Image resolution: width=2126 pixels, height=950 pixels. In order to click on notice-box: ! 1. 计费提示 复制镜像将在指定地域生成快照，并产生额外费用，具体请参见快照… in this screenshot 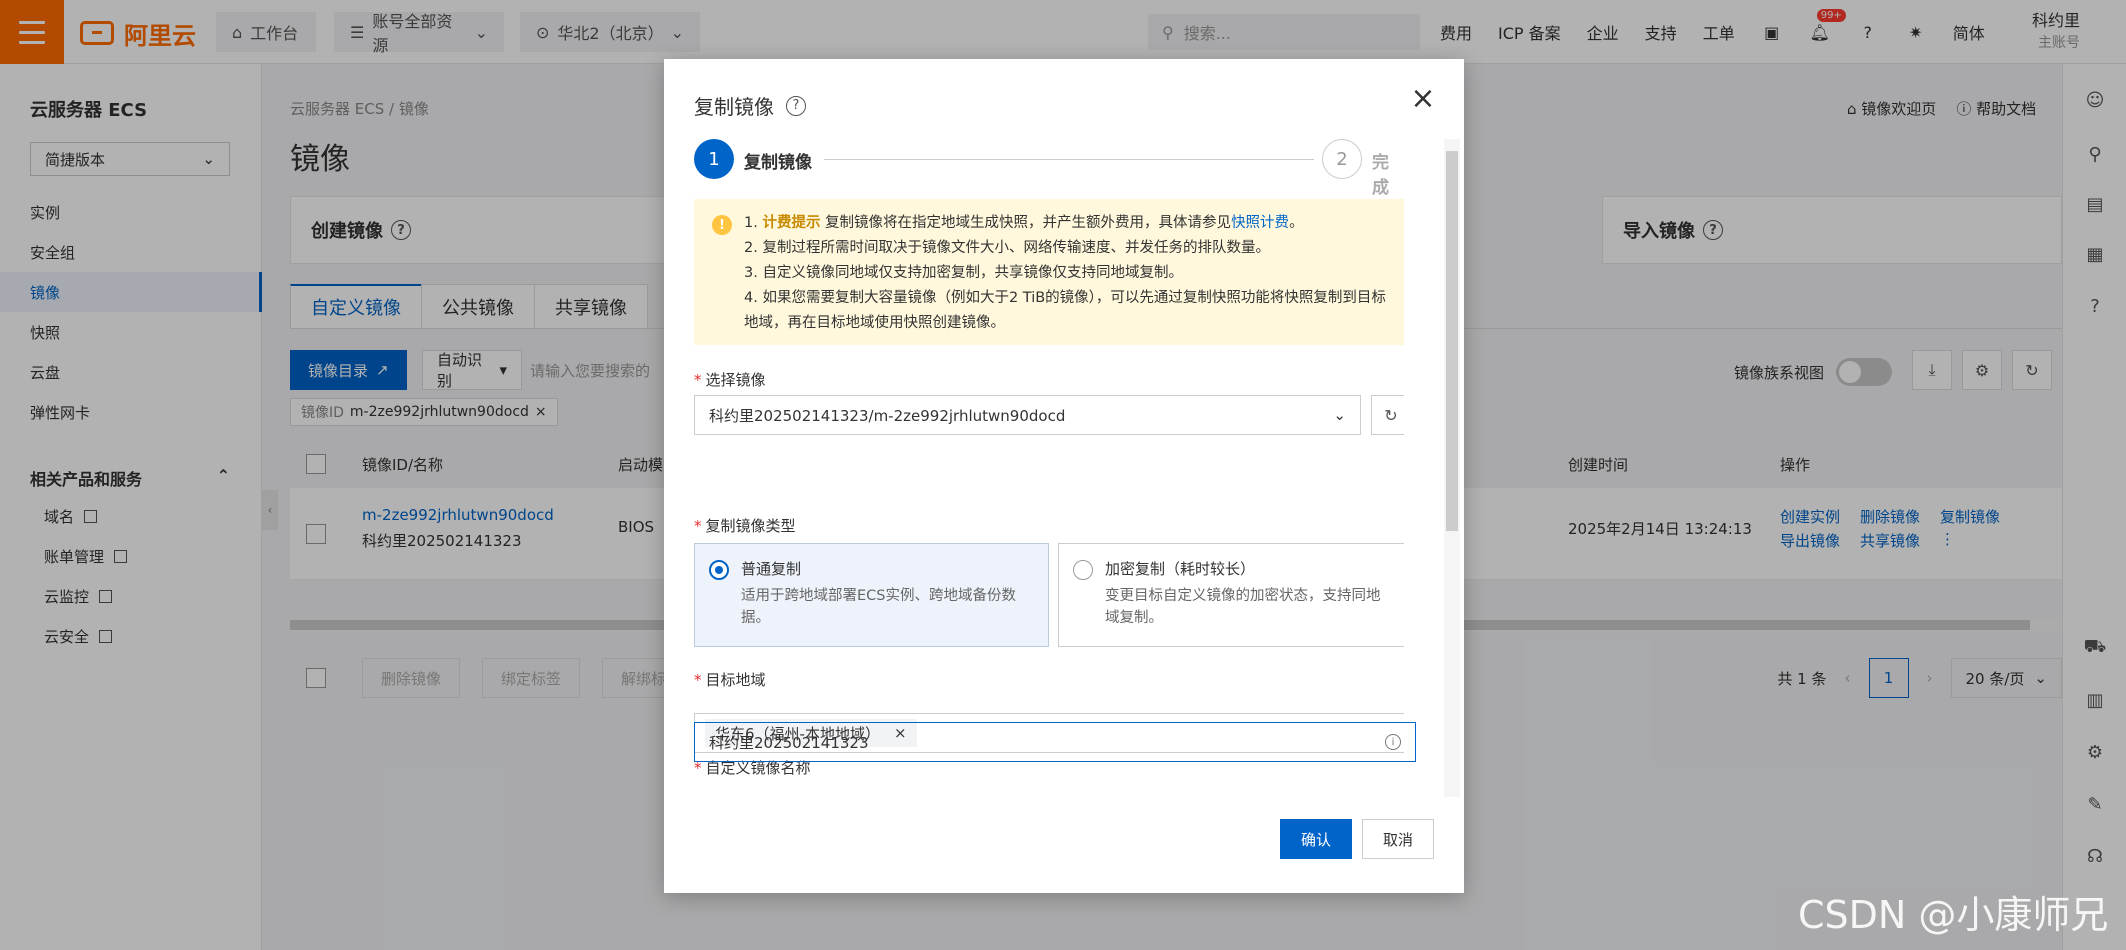, I will do `click(1049, 272)`.